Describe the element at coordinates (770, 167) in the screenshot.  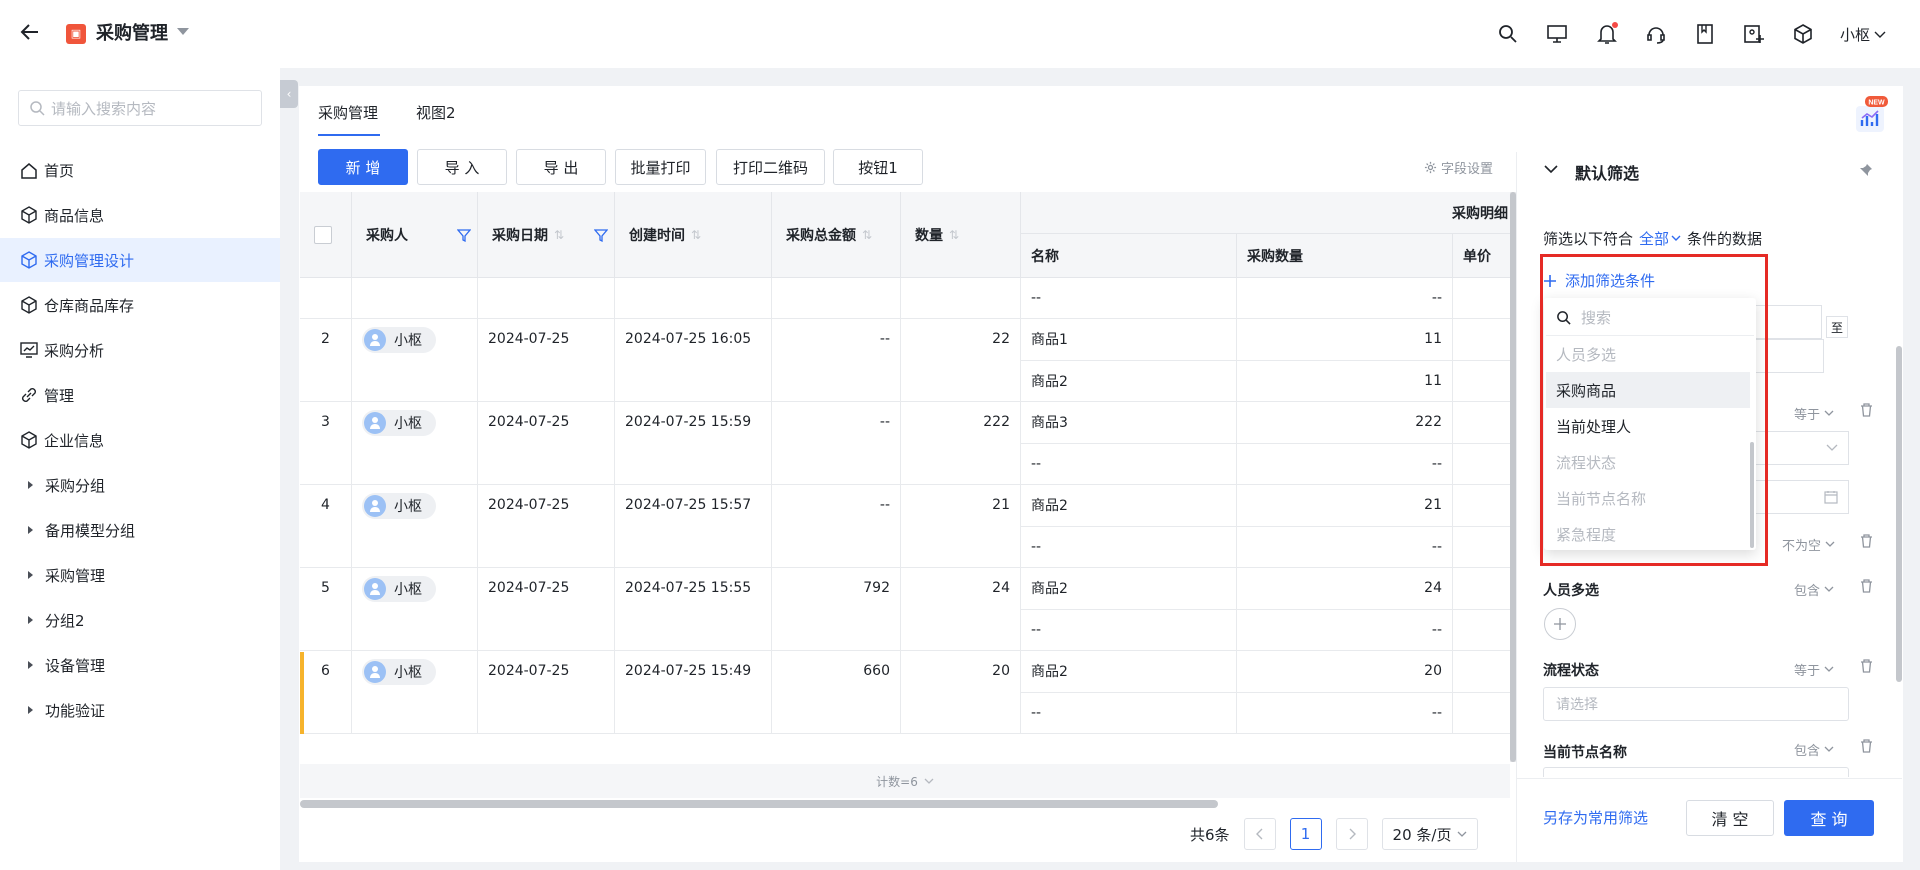
I see `print-qrcode-button: 打印二维码` at that location.